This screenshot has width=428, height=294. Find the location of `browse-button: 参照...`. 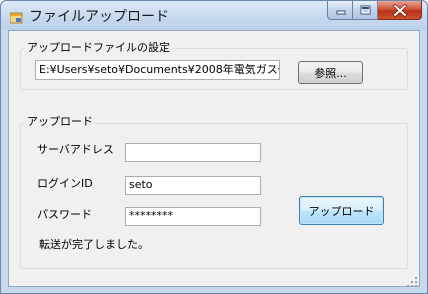

browse-button: 参照... is located at coordinates (330, 72).